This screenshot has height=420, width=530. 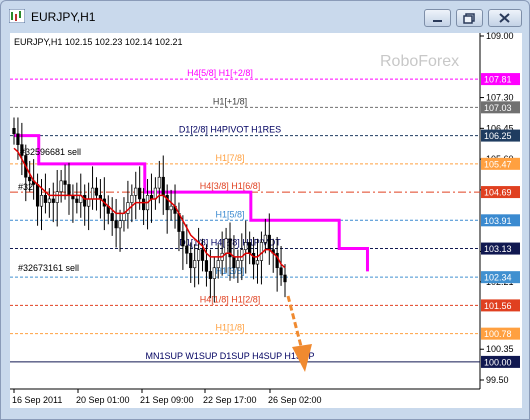 What do you see at coordinates (498, 193) in the screenshot?
I see `price-tag-text: 104.69` at bounding box center [498, 193].